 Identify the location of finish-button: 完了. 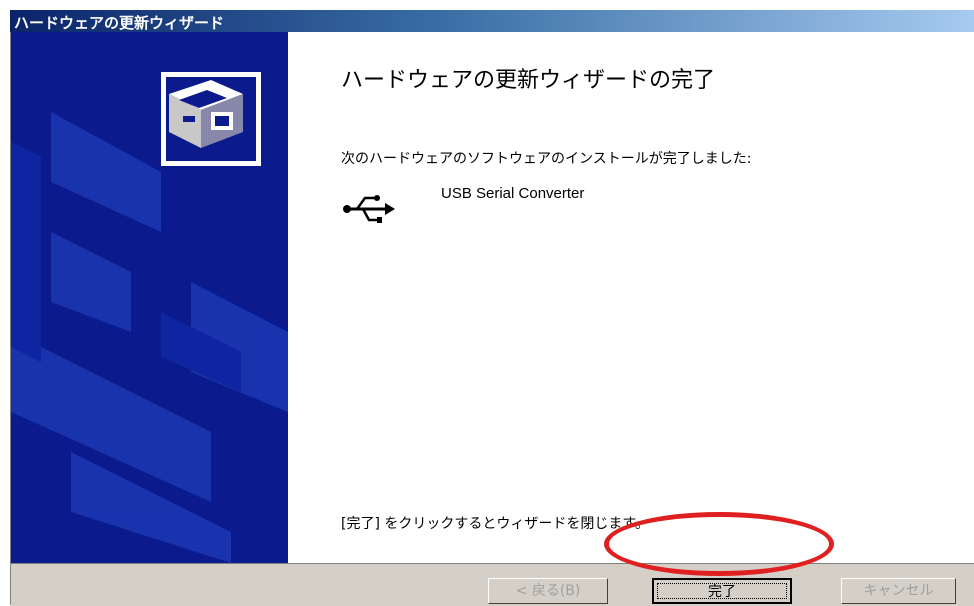
(722, 591).